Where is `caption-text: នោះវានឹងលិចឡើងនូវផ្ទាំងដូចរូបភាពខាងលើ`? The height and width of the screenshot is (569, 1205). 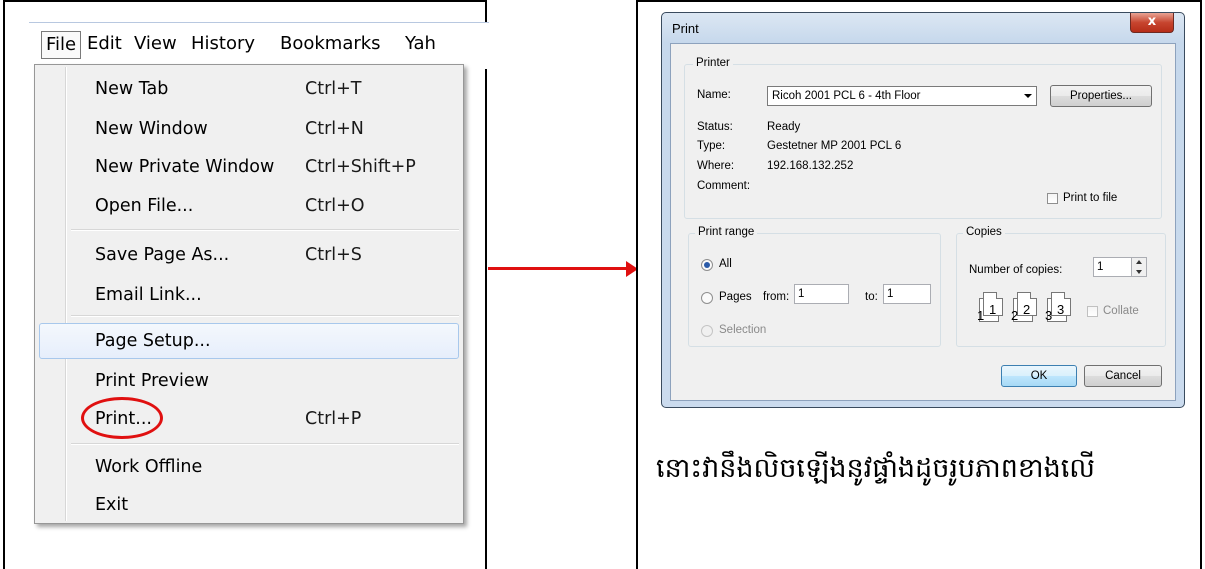 caption-text: នោះវានឹងលិចឡើងនូវផ្ទាំងដូចរូបភាពខាងលើ is located at coordinates (876, 468).